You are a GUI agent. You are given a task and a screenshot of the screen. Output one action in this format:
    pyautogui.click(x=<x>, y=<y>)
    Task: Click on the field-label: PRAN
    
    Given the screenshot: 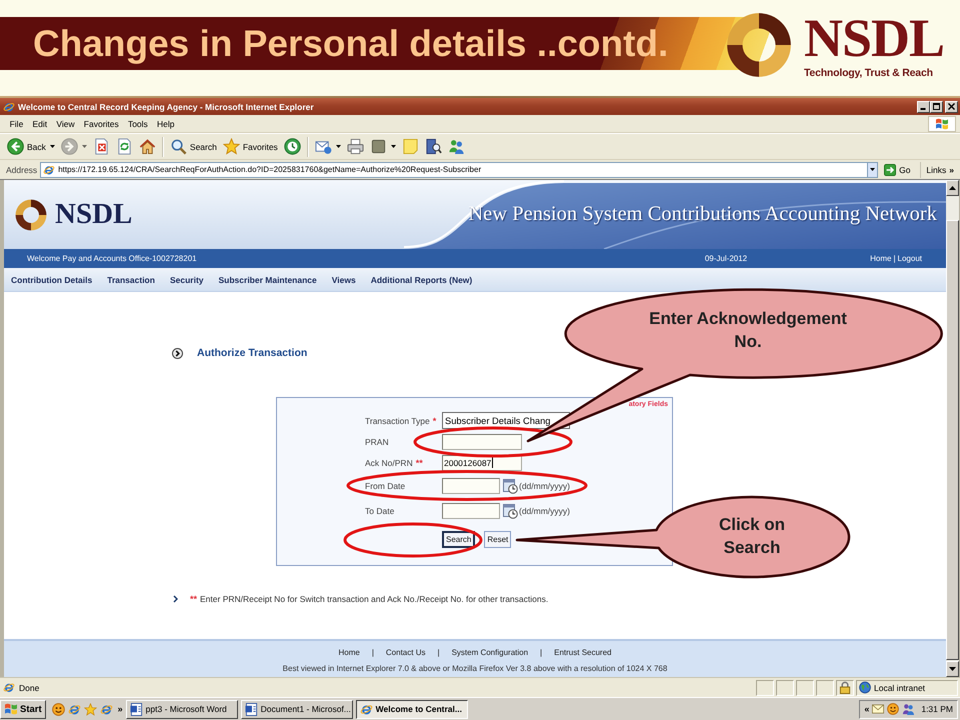 What is the action you would take?
    pyautogui.click(x=377, y=441)
    